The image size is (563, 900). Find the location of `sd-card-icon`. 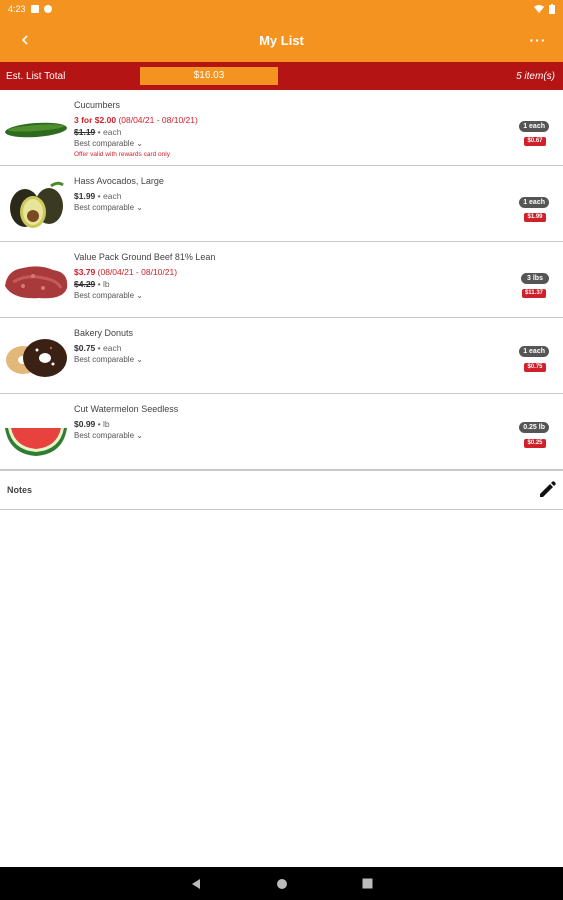

sd-card-icon is located at coordinates (34, 9).